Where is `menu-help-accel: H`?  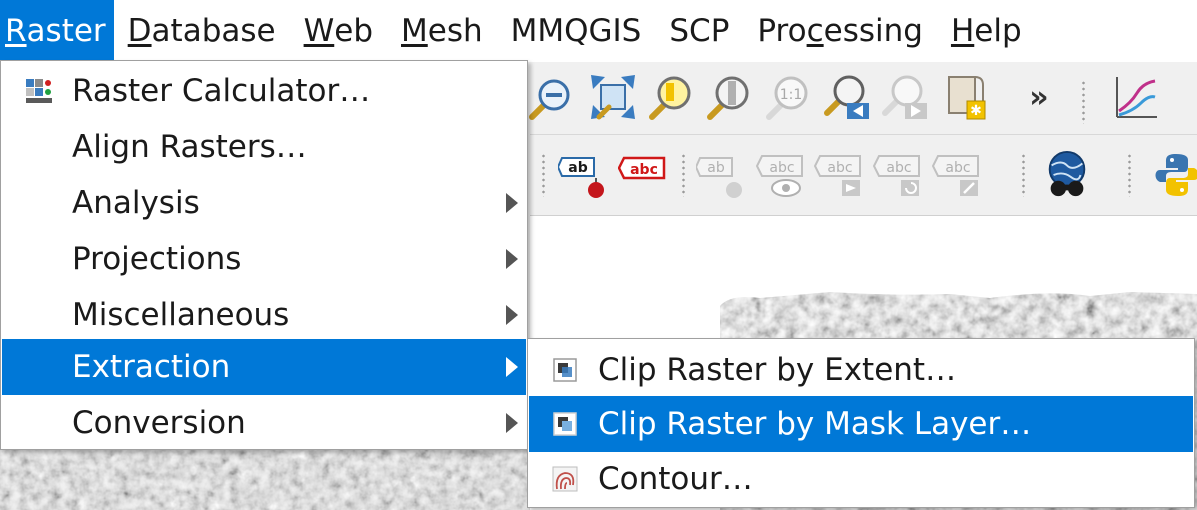
menu-help-accel: H is located at coordinates (962, 31).